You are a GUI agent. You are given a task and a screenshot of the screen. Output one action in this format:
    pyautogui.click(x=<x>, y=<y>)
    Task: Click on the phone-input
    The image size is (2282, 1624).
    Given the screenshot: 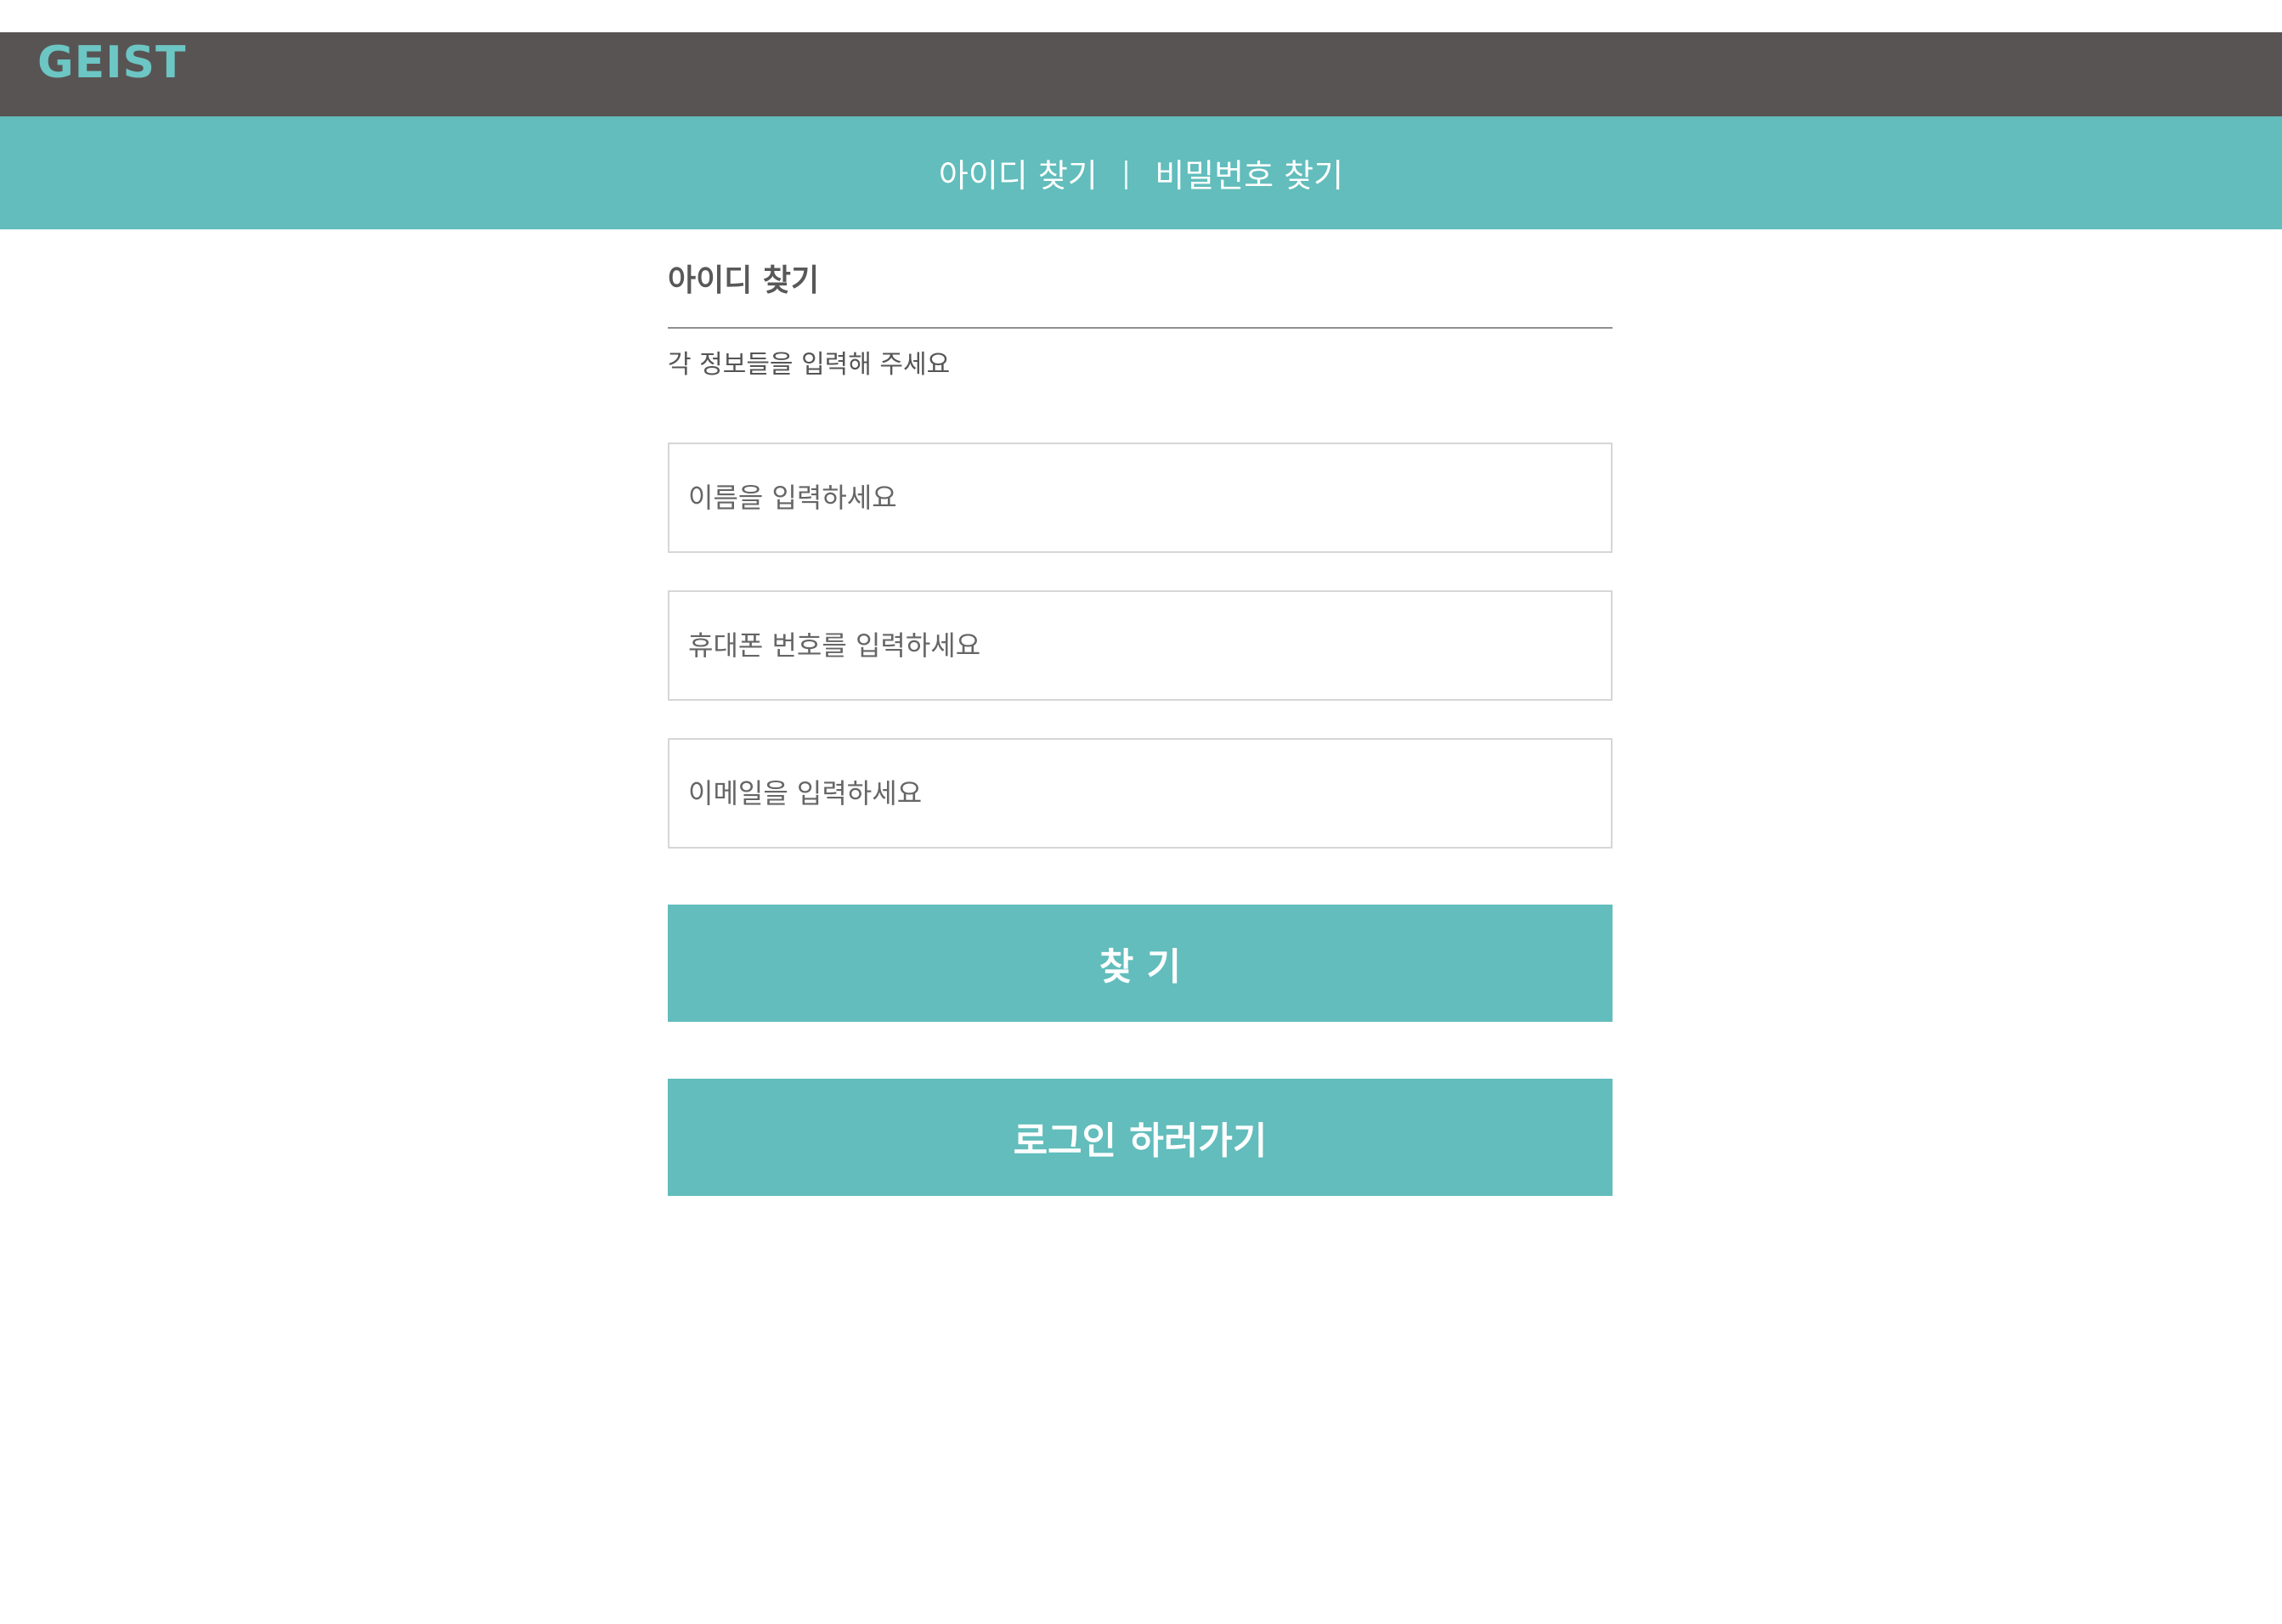 What is the action you would take?
    pyautogui.click(x=1140, y=645)
    